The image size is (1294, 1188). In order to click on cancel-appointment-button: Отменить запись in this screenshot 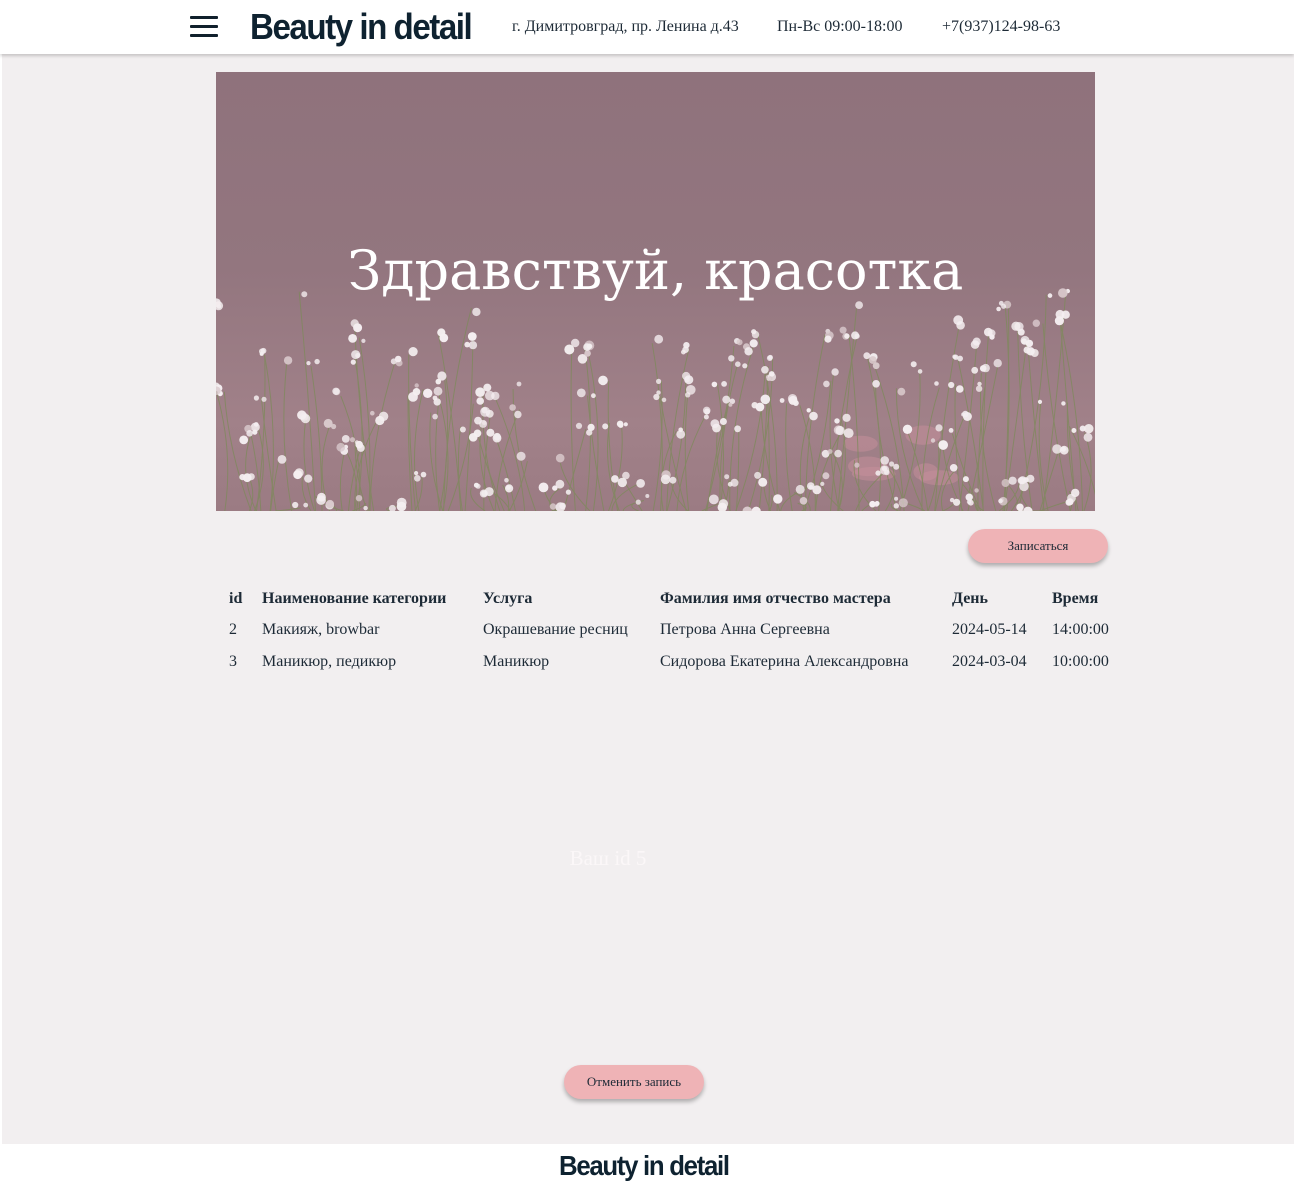, I will do `click(634, 1082)`.